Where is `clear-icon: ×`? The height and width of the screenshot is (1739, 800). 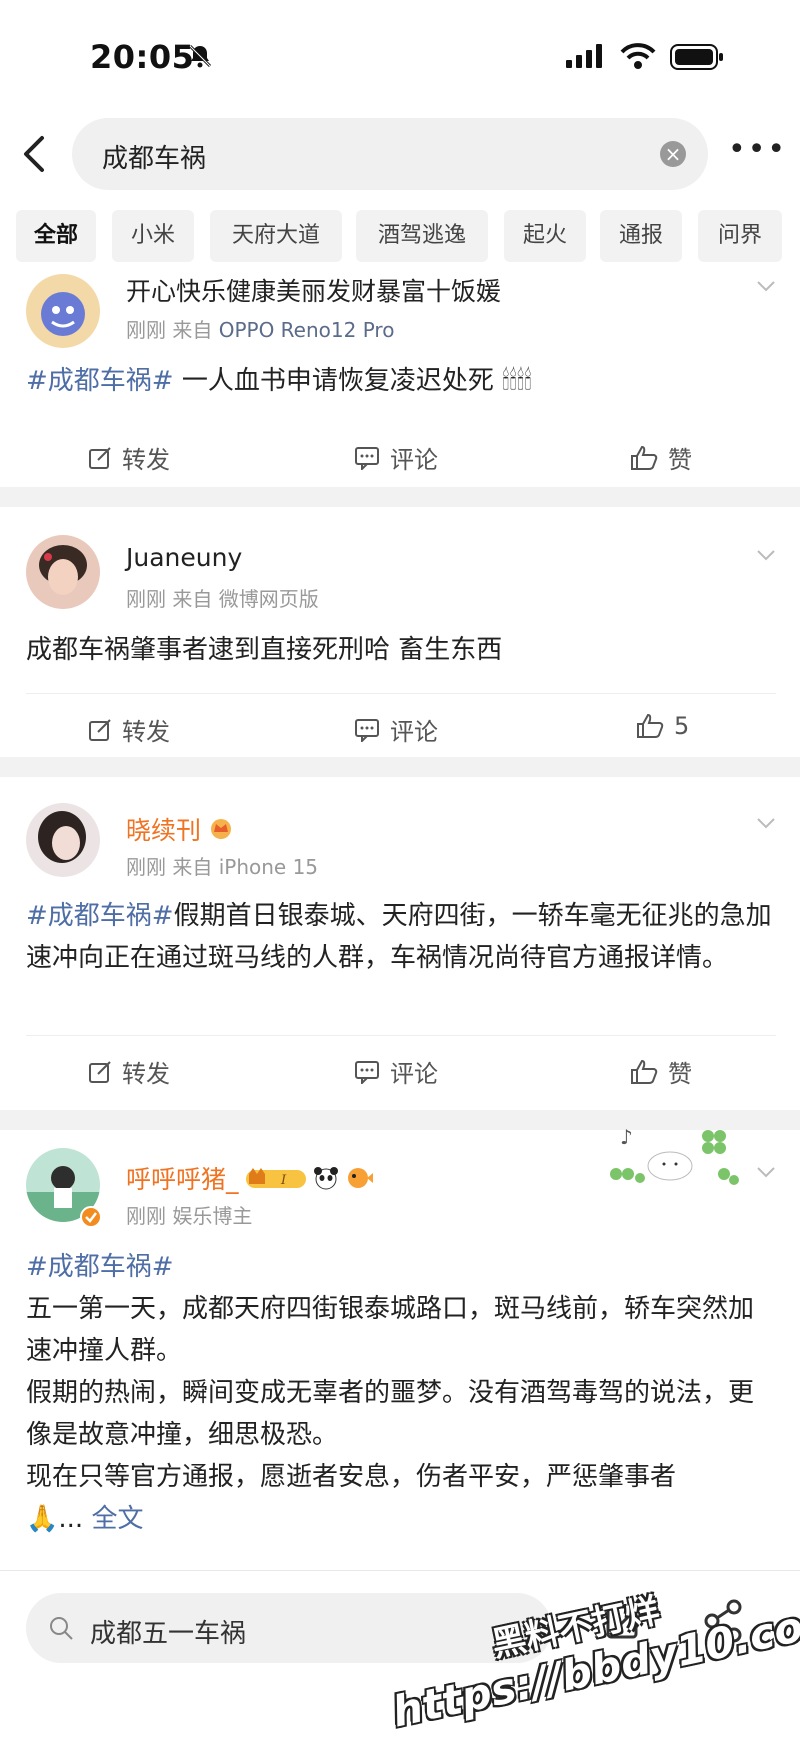
clear-icon: × is located at coordinates (673, 154).